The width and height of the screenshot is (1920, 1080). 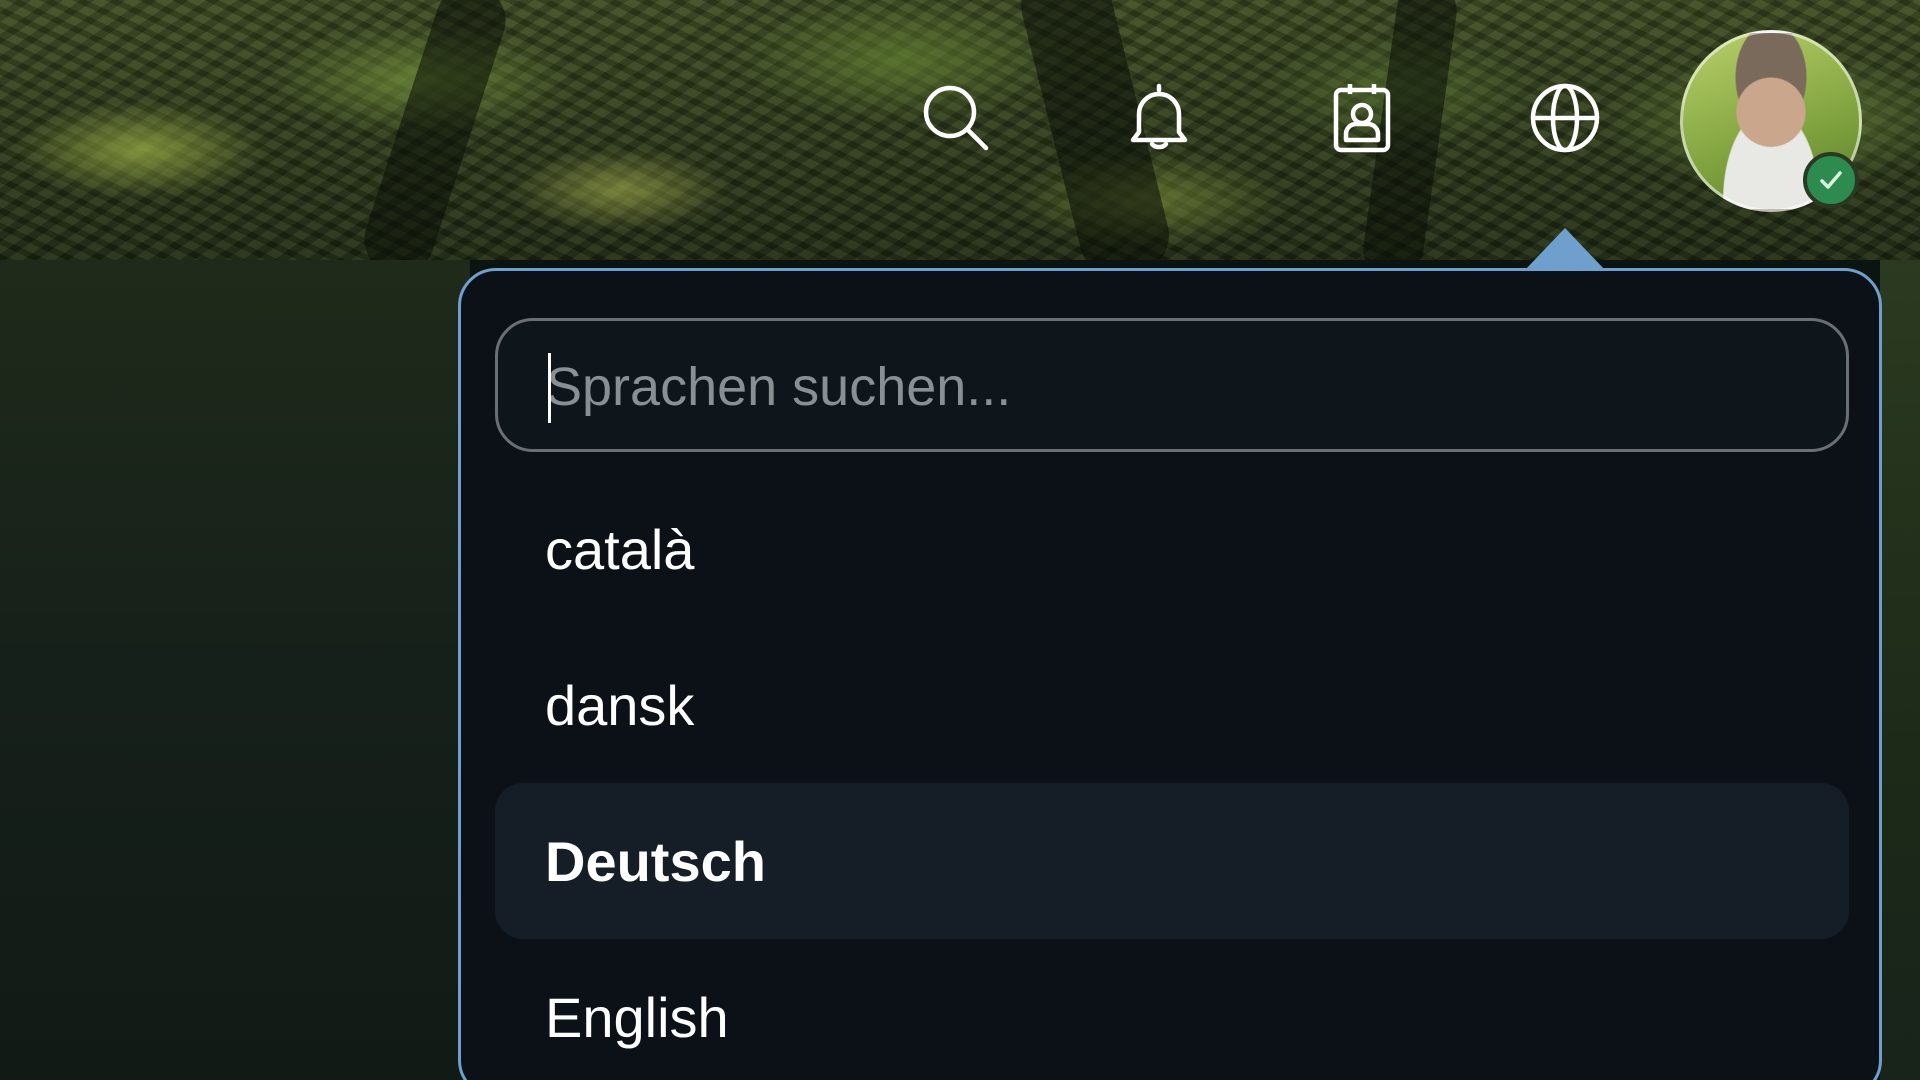 I want to click on contact-card-icon, so click(x=1362, y=118).